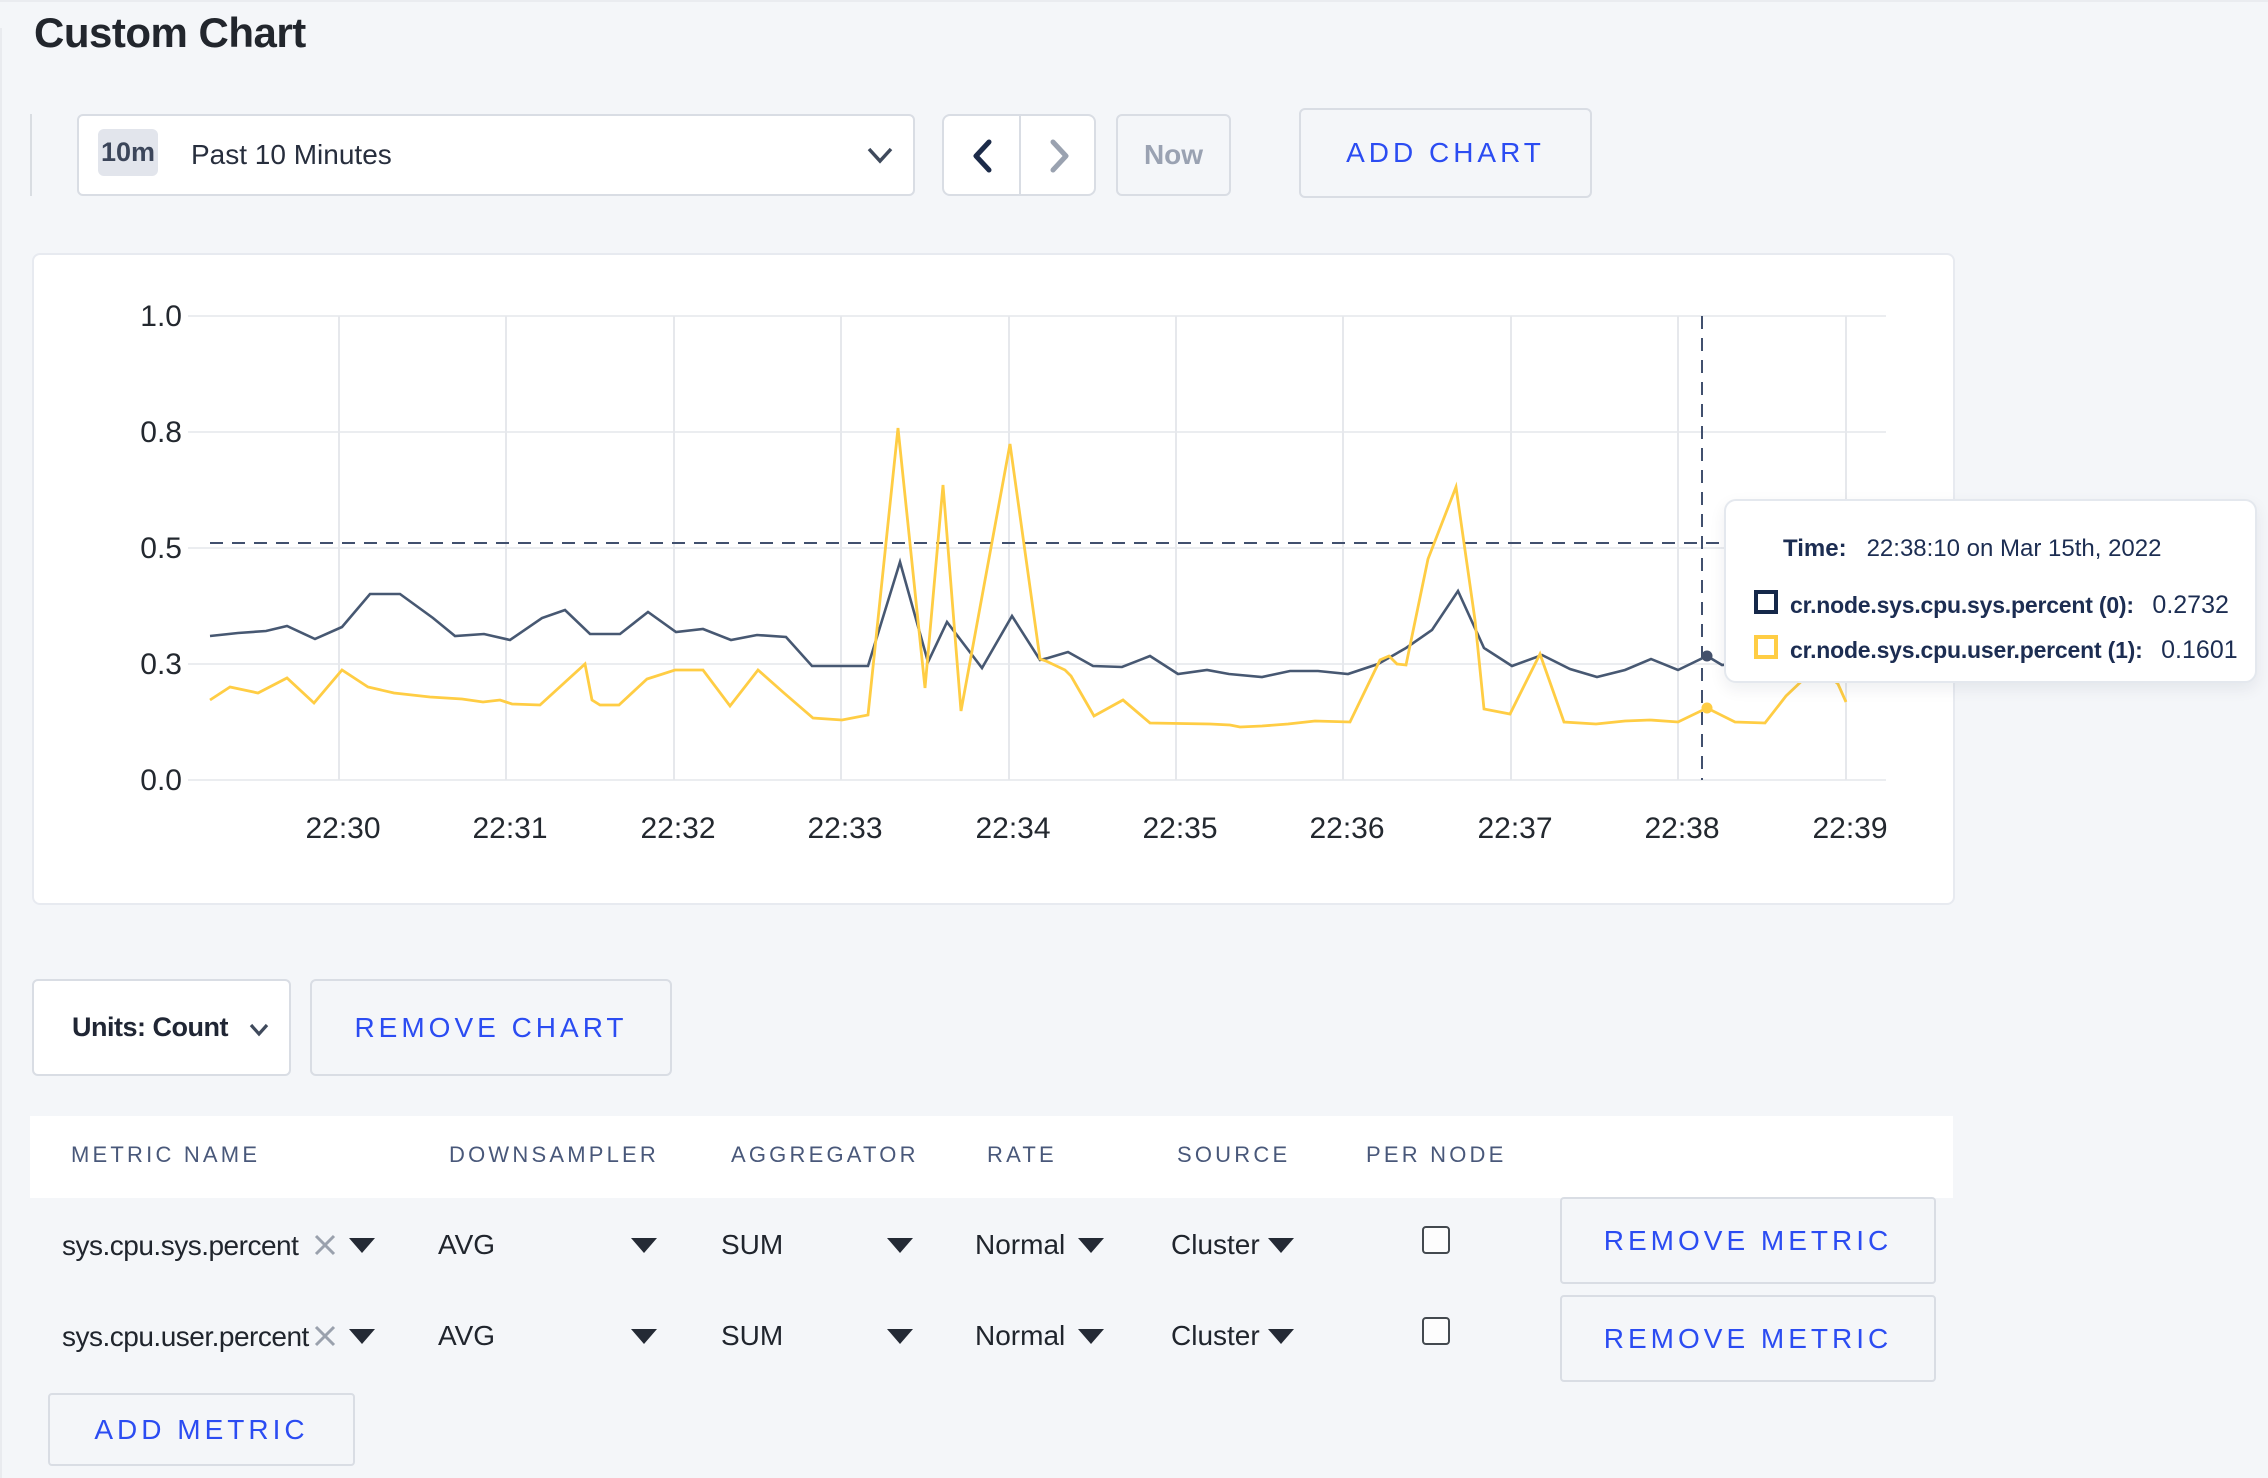 Image resolution: width=2268 pixels, height=1478 pixels. What do you see at coordinates (1346, 828) in the screenshot?
I see `svg-text: 22:36` at bounding box center [1346, 828].